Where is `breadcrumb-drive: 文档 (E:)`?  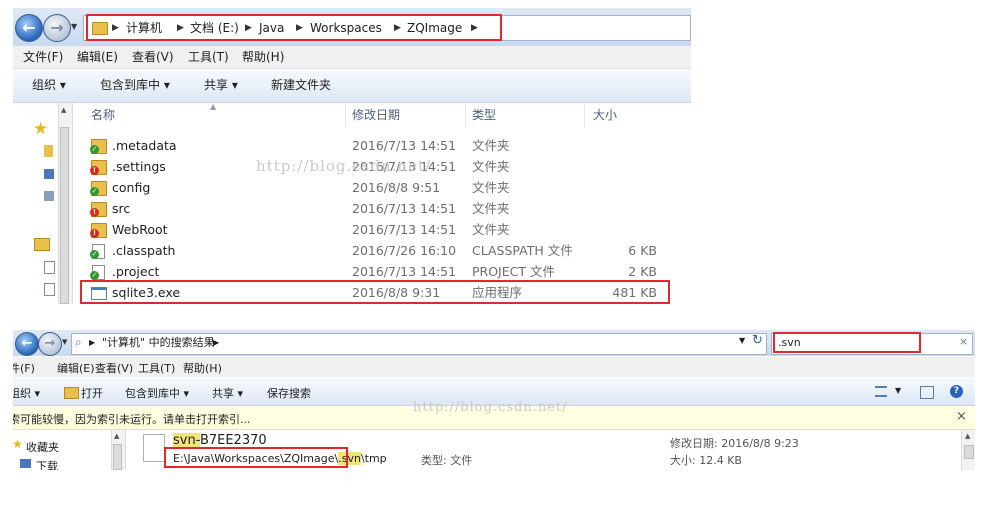 breadcrumb-drive: 文档 (E:) is located at coordinates (214, 28).